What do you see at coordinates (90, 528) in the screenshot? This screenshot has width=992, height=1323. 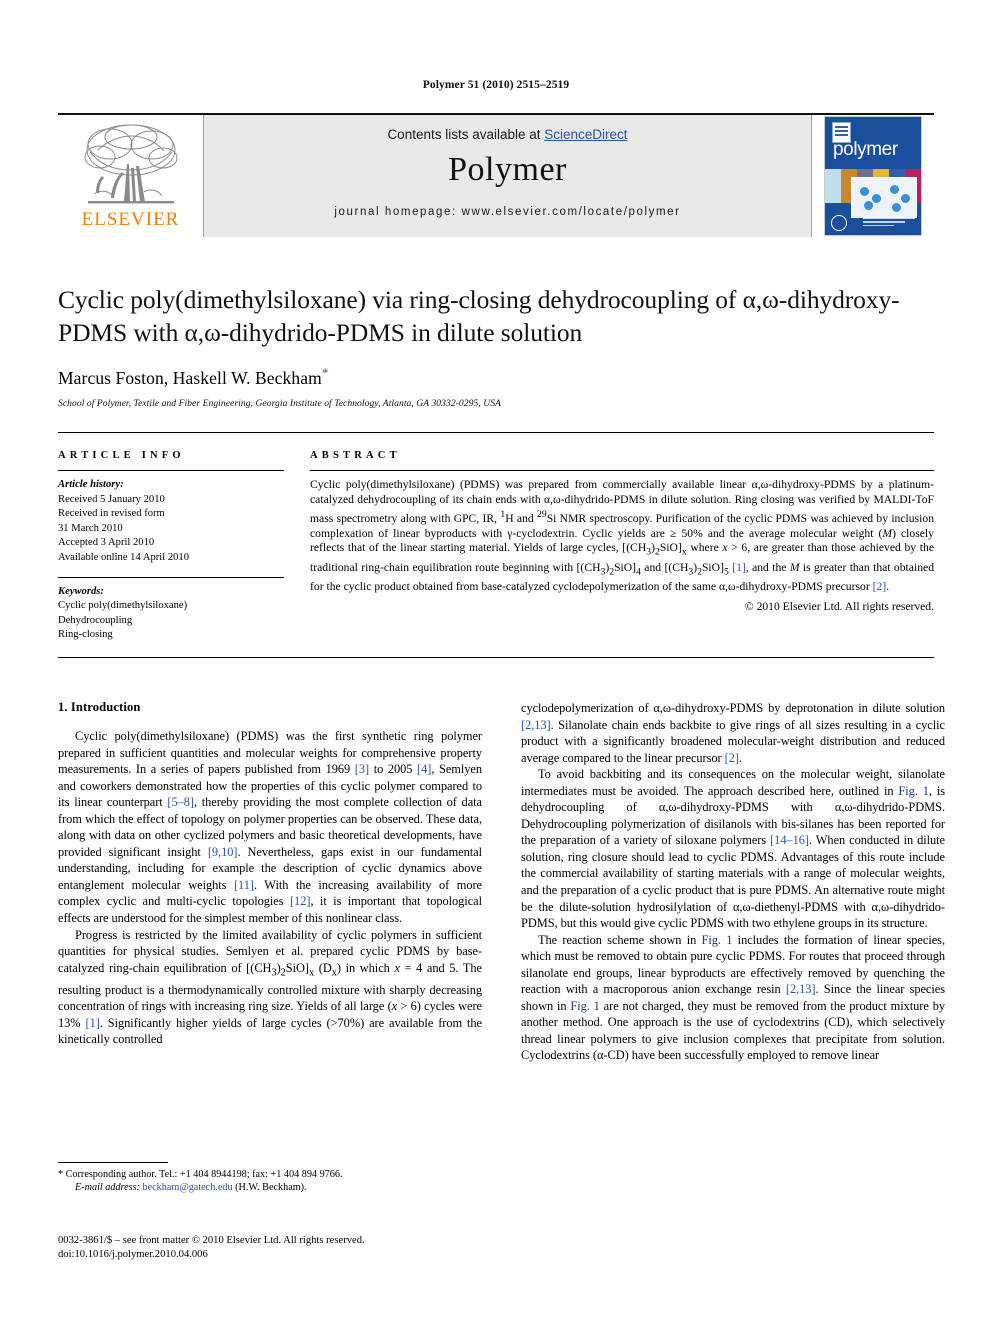 I see `history-item: 31 March 2010` at bounding box center [90, 528].